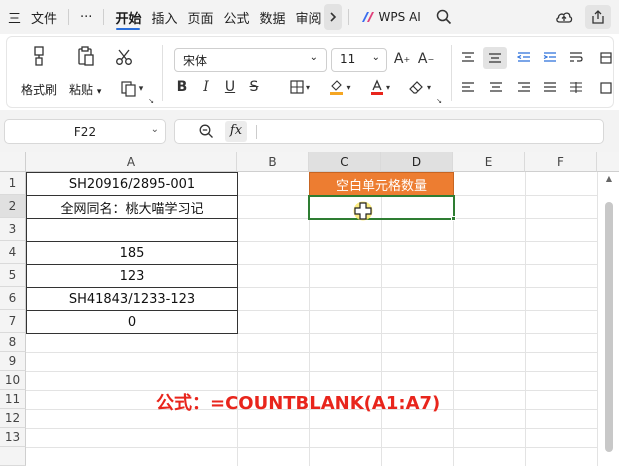  I want to click on cloud-upload-icon, so click(564, 17).